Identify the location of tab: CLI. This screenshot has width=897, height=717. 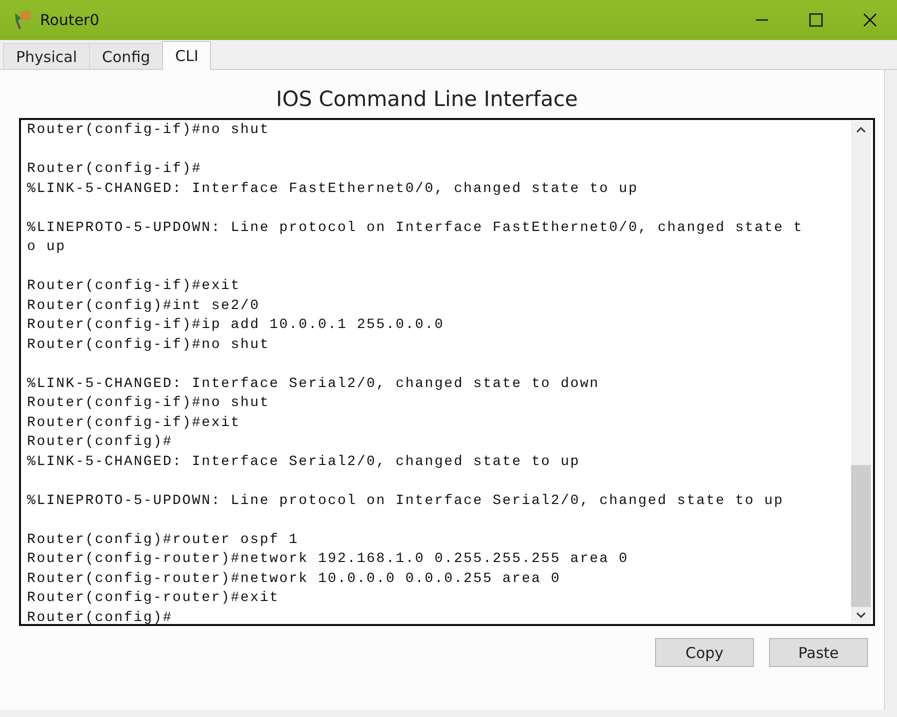
(187, 55).